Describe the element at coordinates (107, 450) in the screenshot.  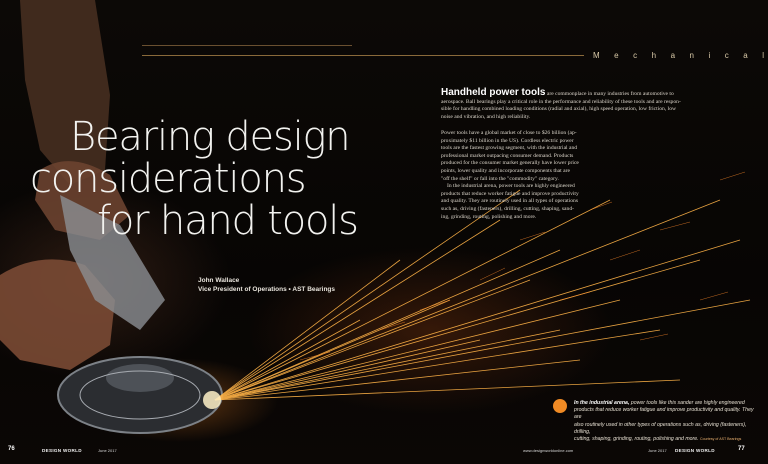
I see `issue-date-left: June 2017` at that location.